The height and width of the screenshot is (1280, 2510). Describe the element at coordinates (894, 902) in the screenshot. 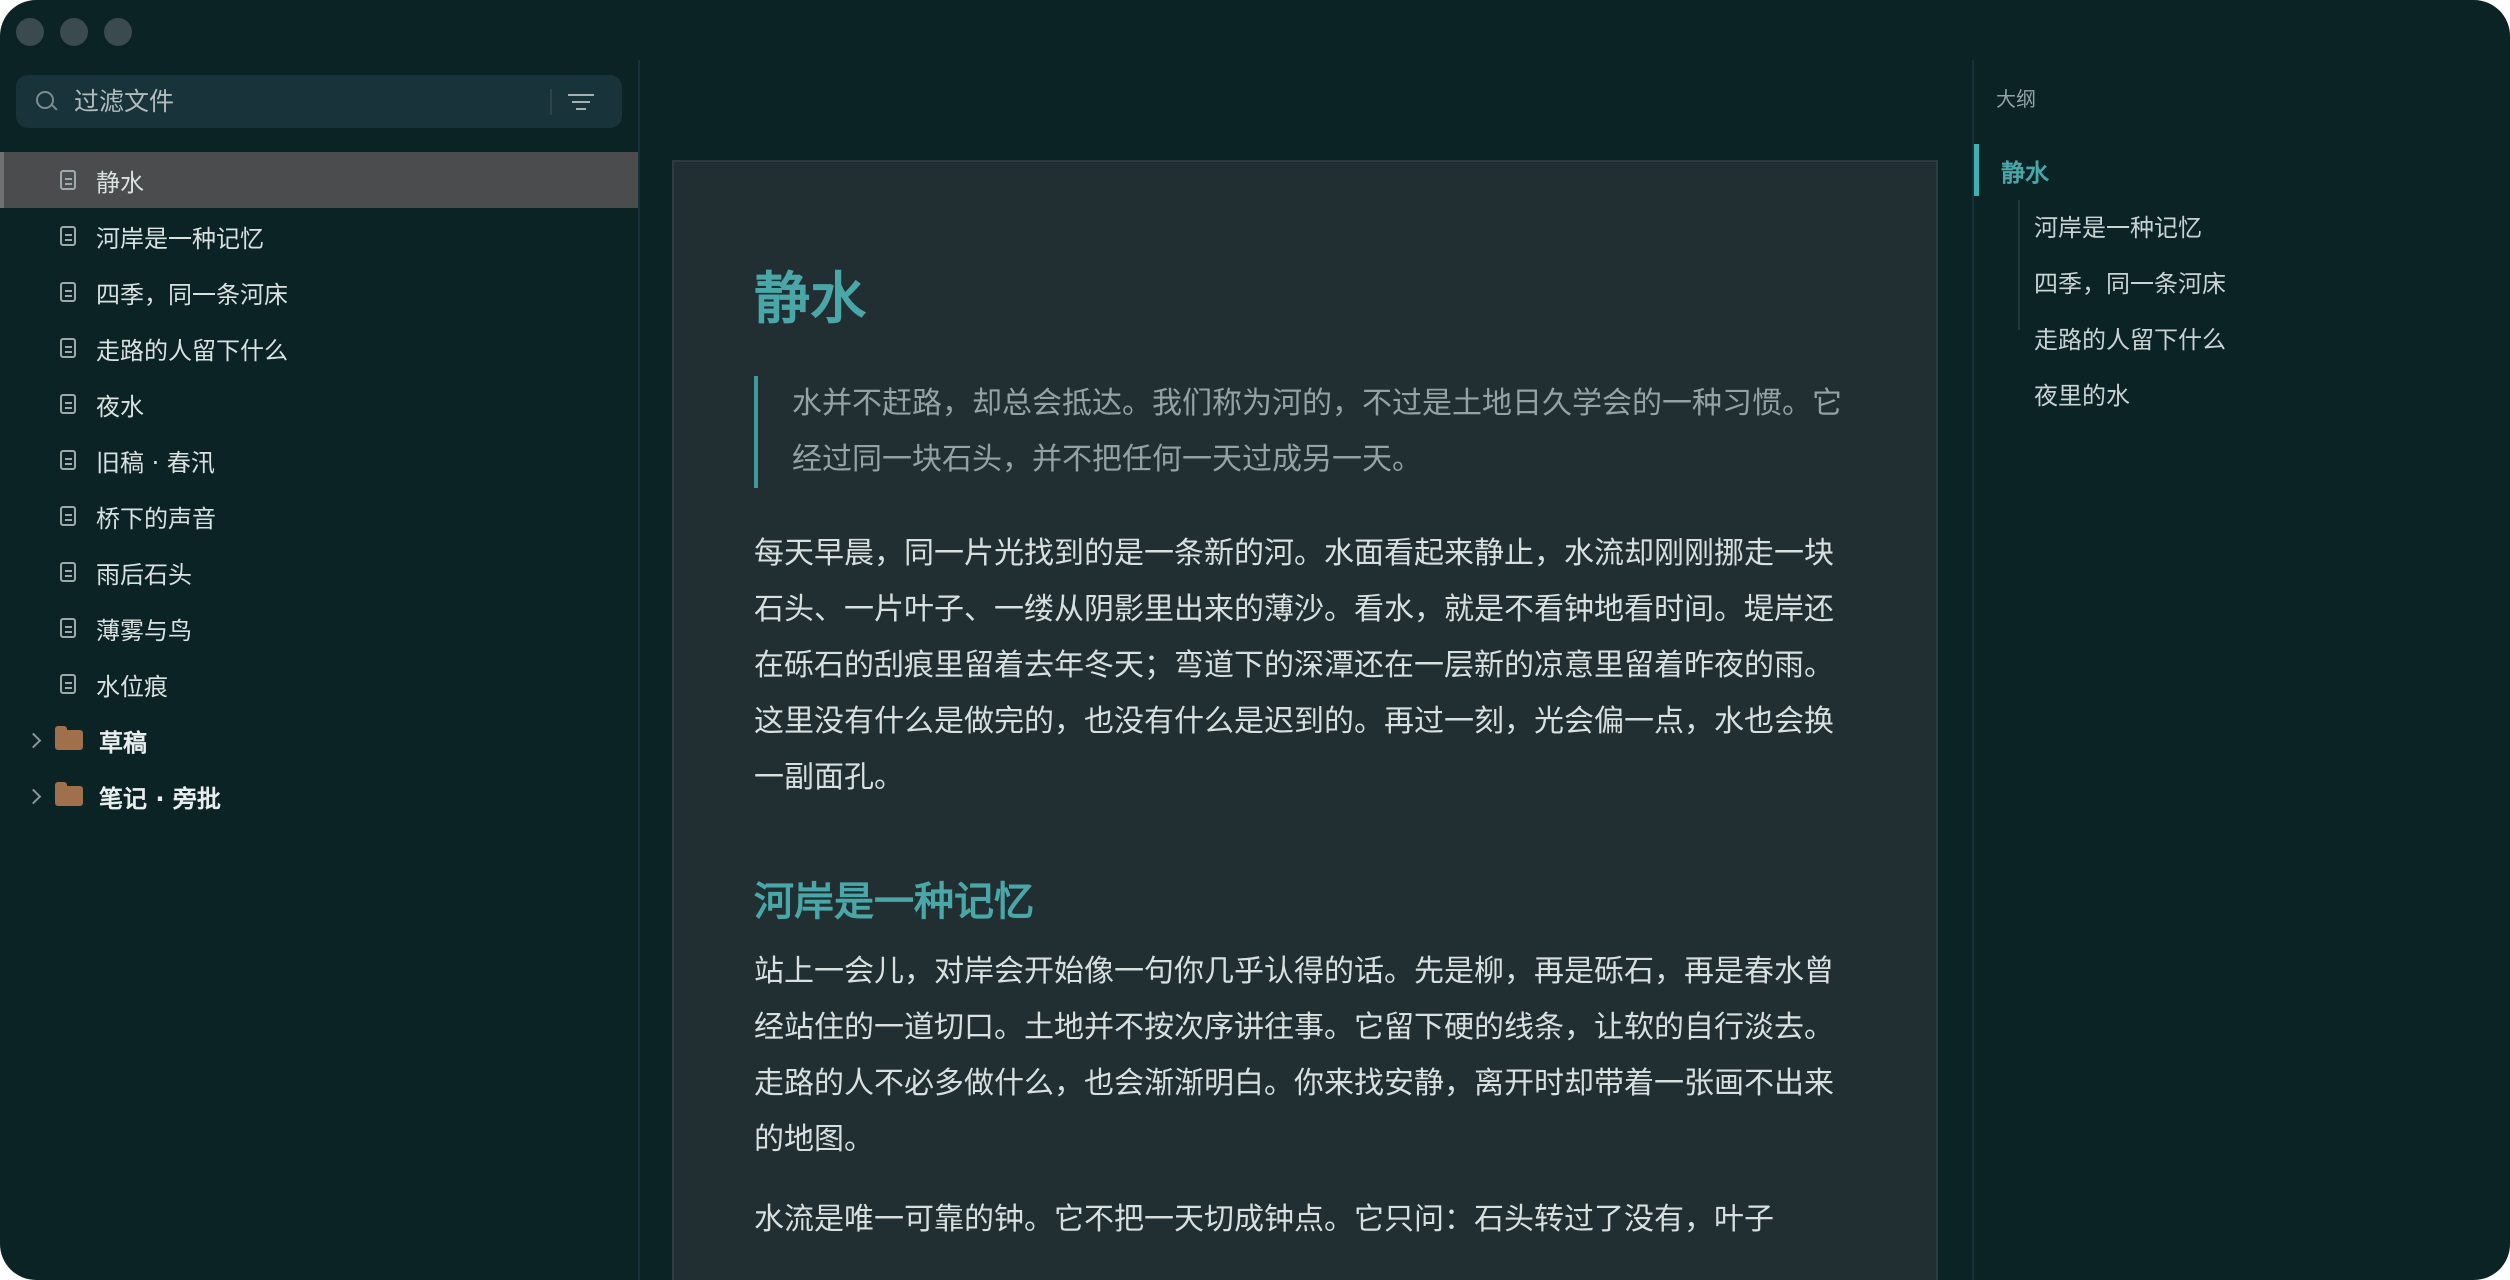

I see `section-heading: 河岸是一种记忆` at that location.